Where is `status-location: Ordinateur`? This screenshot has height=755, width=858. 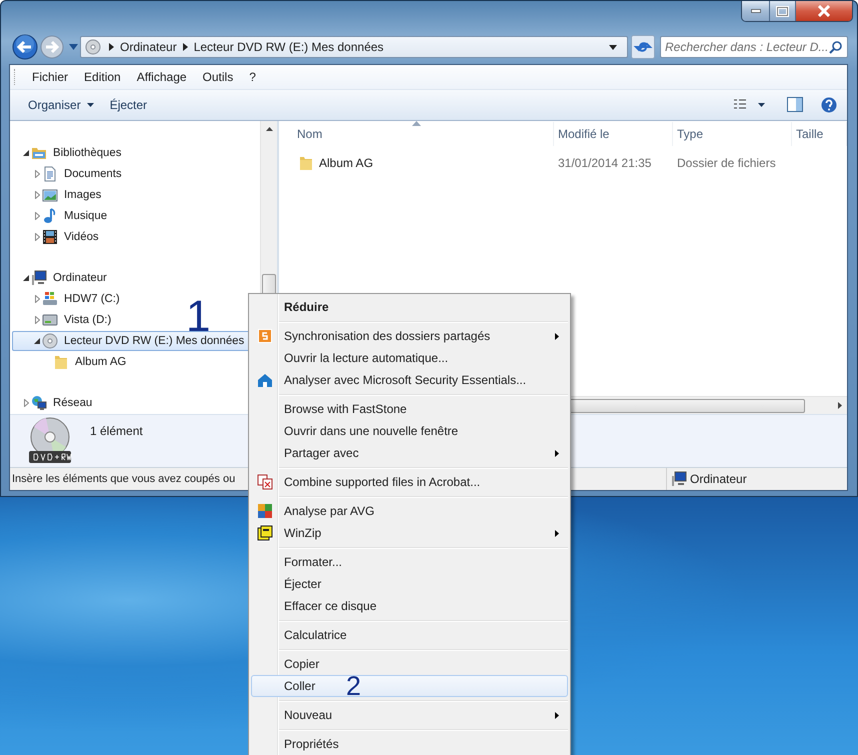
status-location: Ordinateur is located at coordinates (718, 479).